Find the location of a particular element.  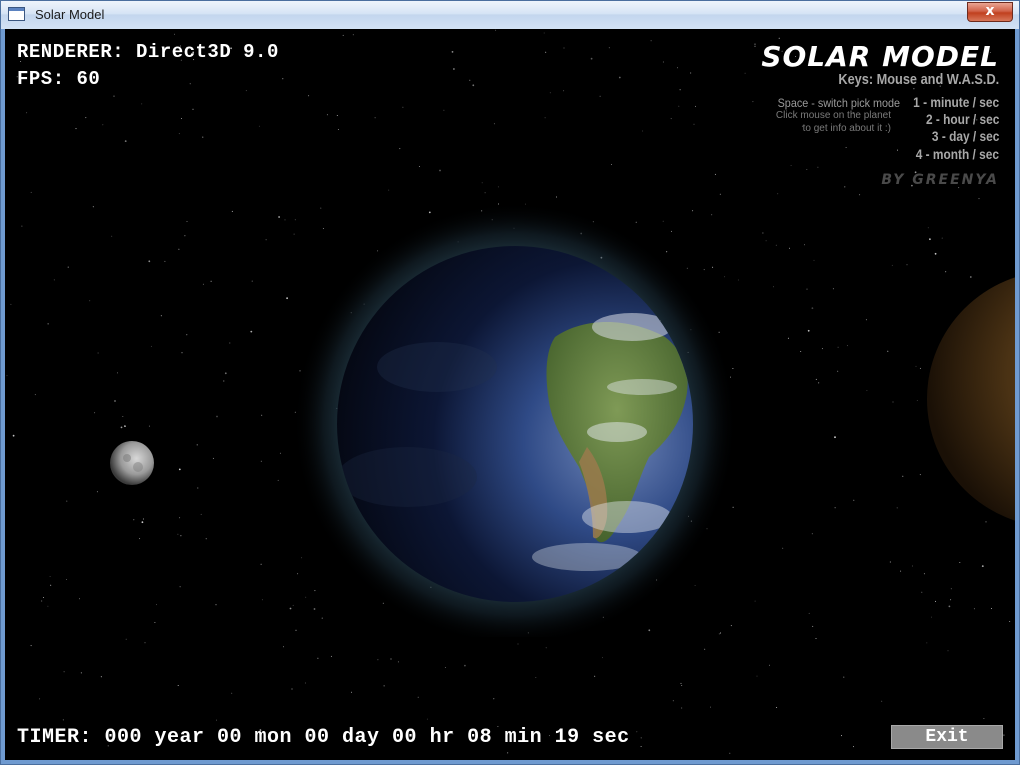

exit-button: Exit is located at coordinates (947, 737).